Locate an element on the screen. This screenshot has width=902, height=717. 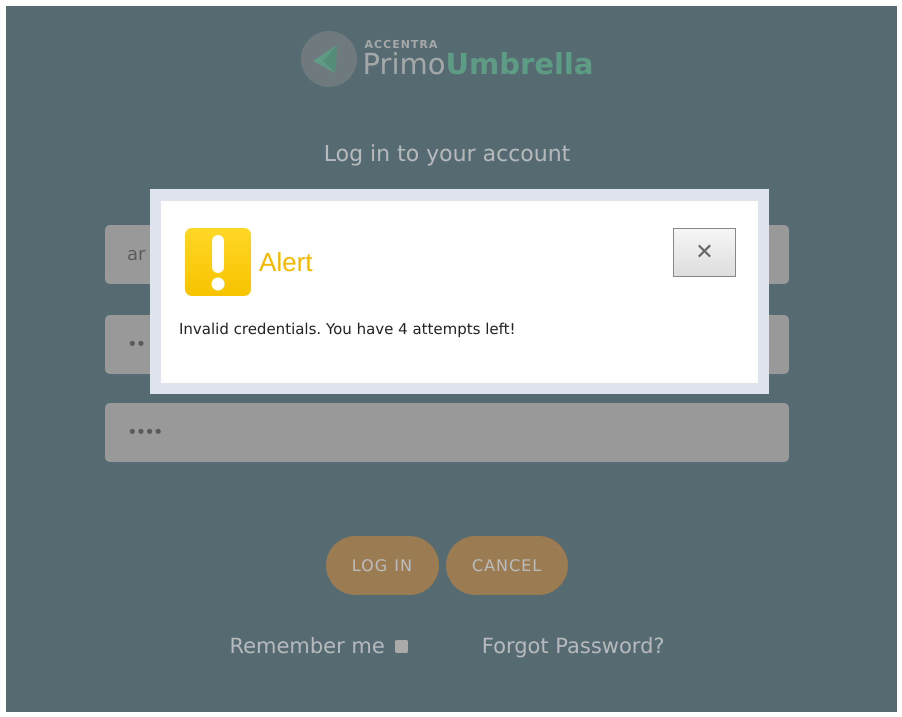
dialog-title: Alert is located at coordinates (285, 262).